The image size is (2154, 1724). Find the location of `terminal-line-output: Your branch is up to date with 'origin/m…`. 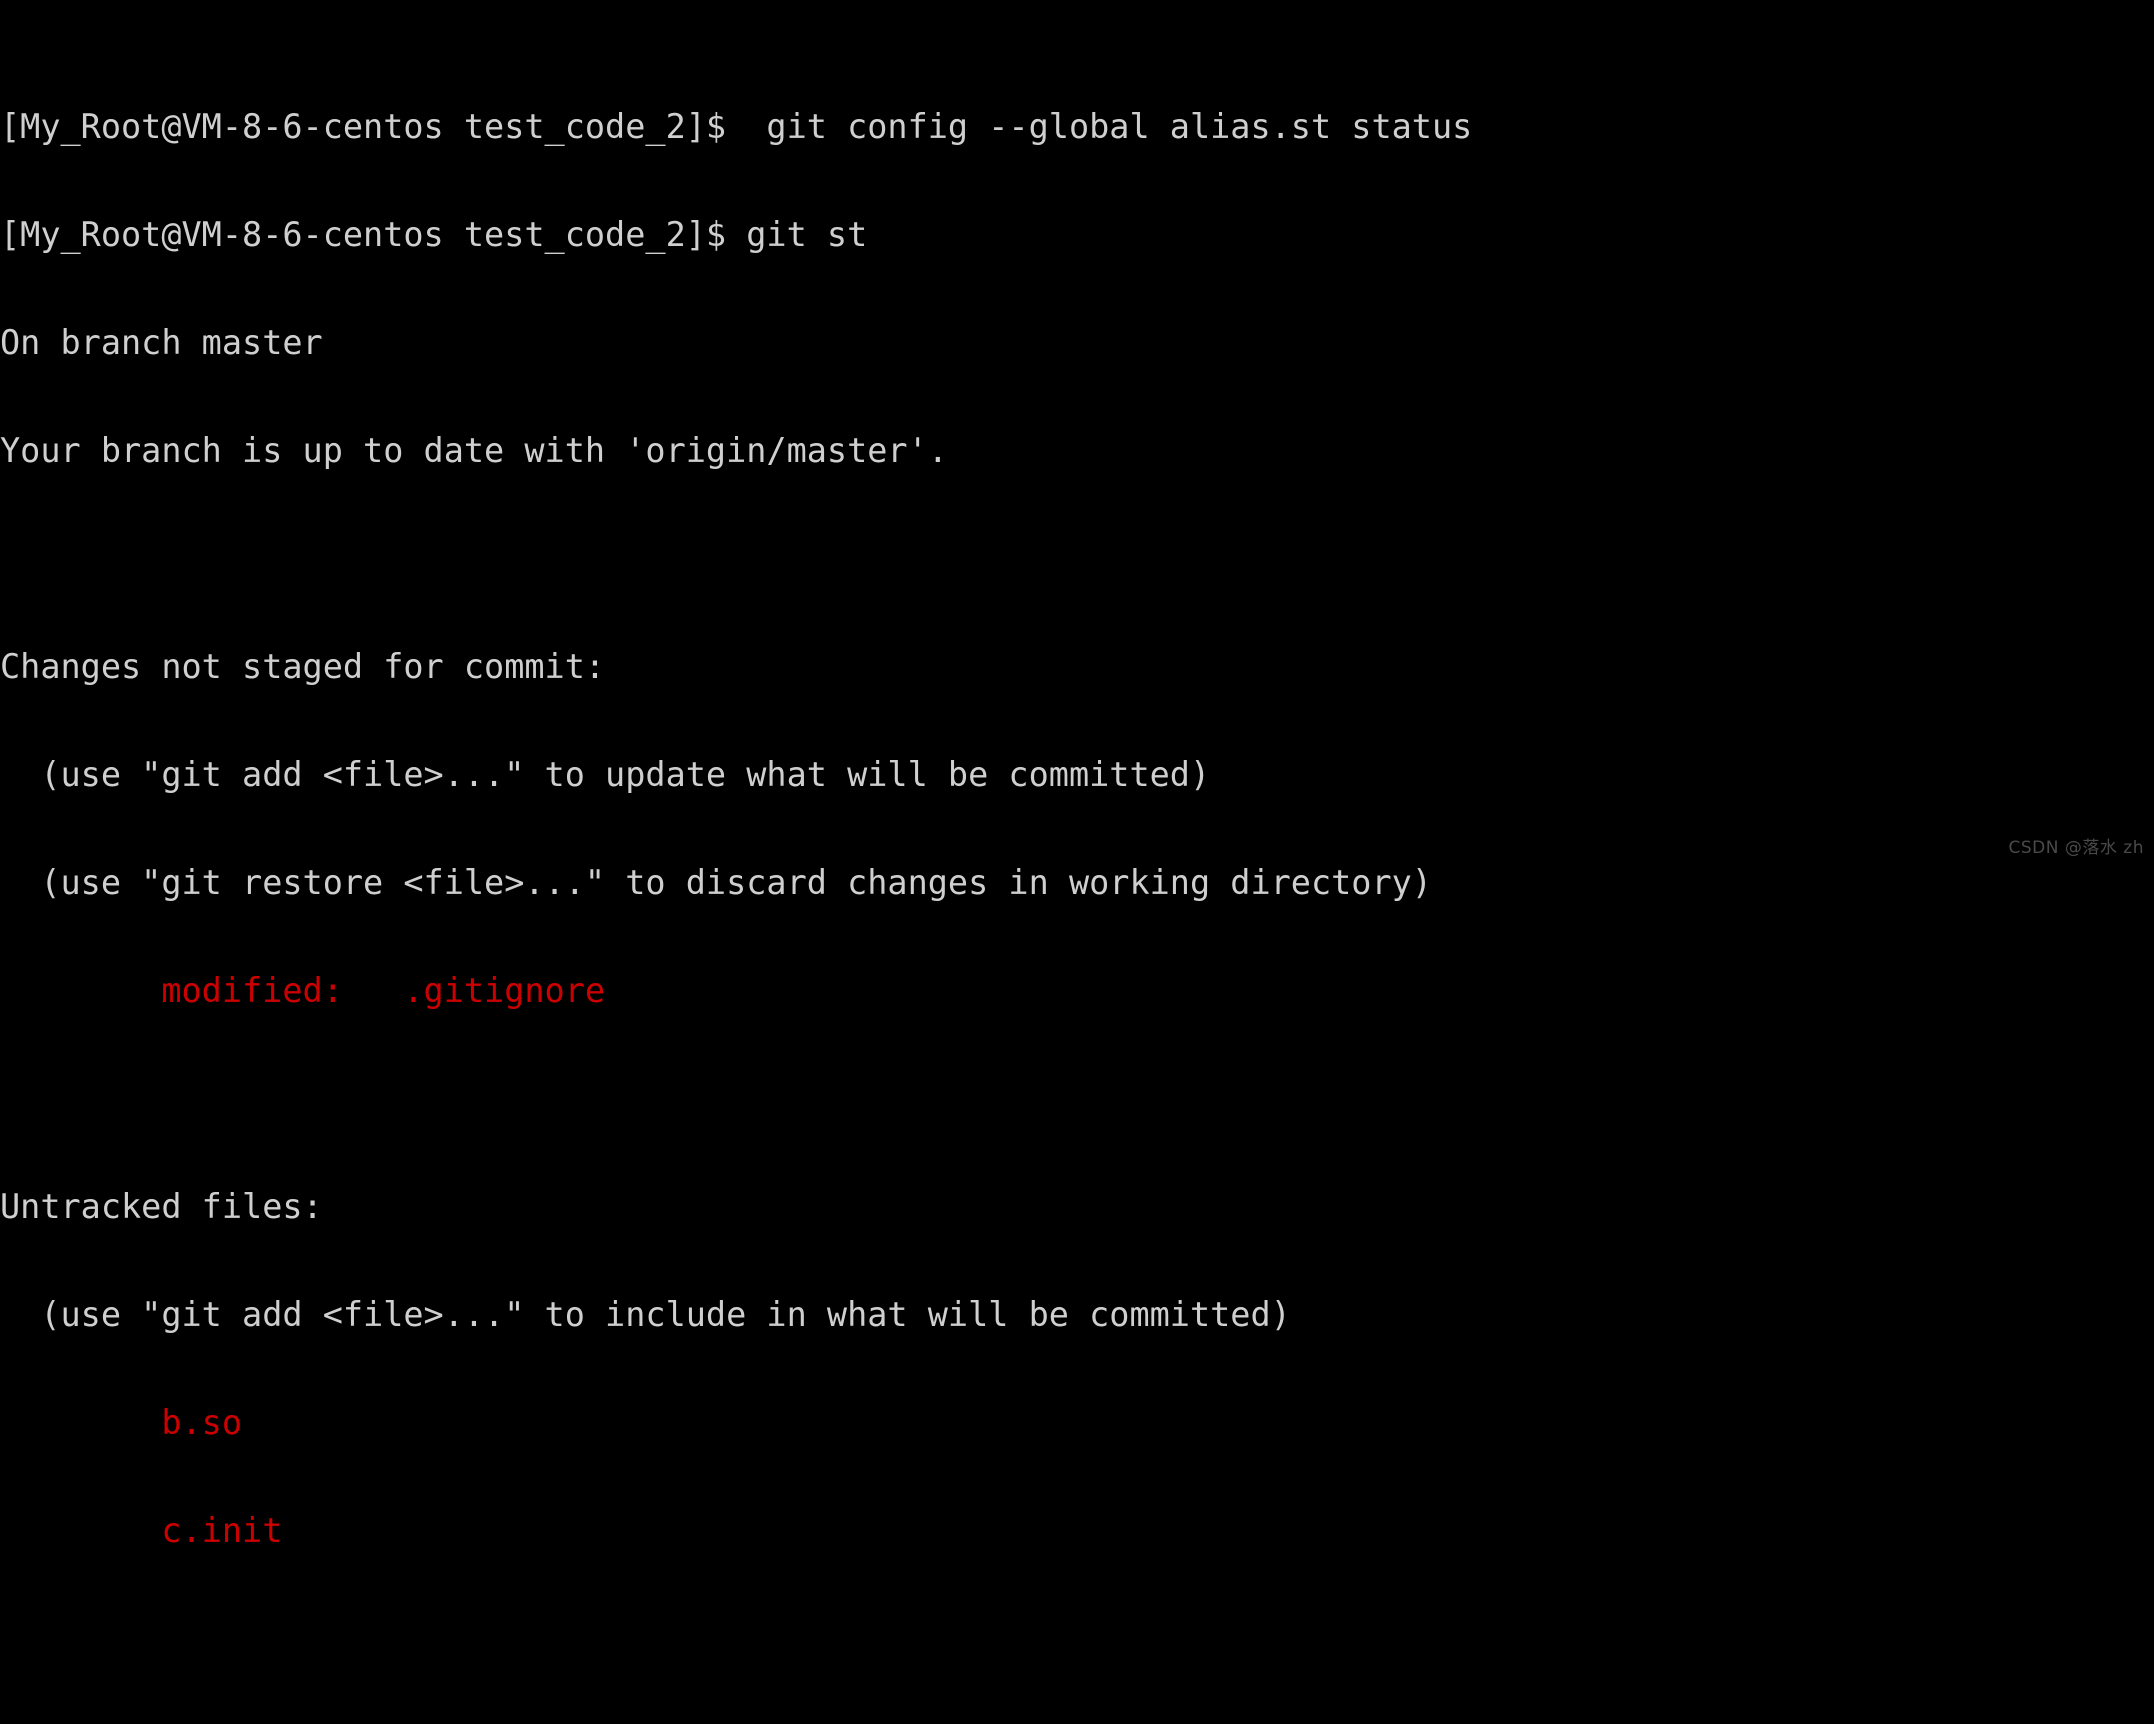

terminal-line-output: Your branch is up to date with 'origin/m… is located at coordinates (474, 450).